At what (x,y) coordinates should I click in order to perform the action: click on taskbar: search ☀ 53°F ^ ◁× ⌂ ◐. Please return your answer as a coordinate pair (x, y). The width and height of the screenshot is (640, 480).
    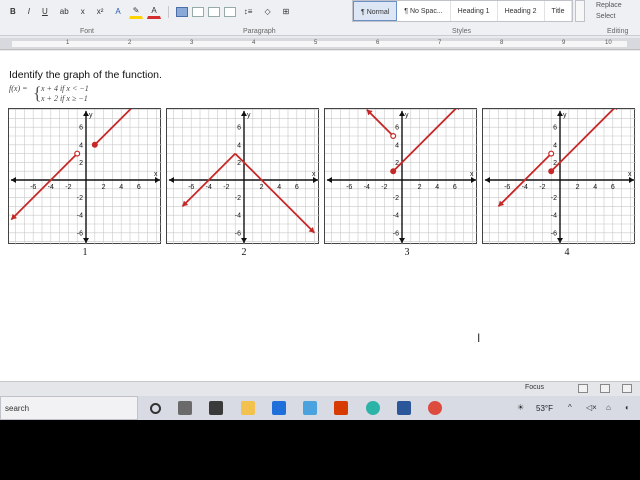
    Looking at the image, I should click on (320, 408).